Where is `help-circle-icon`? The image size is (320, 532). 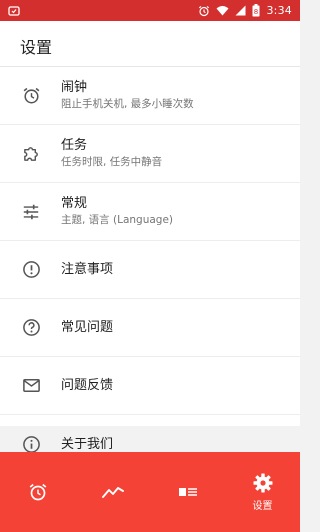
help-circle-icon is located at coordinates (31, 328).